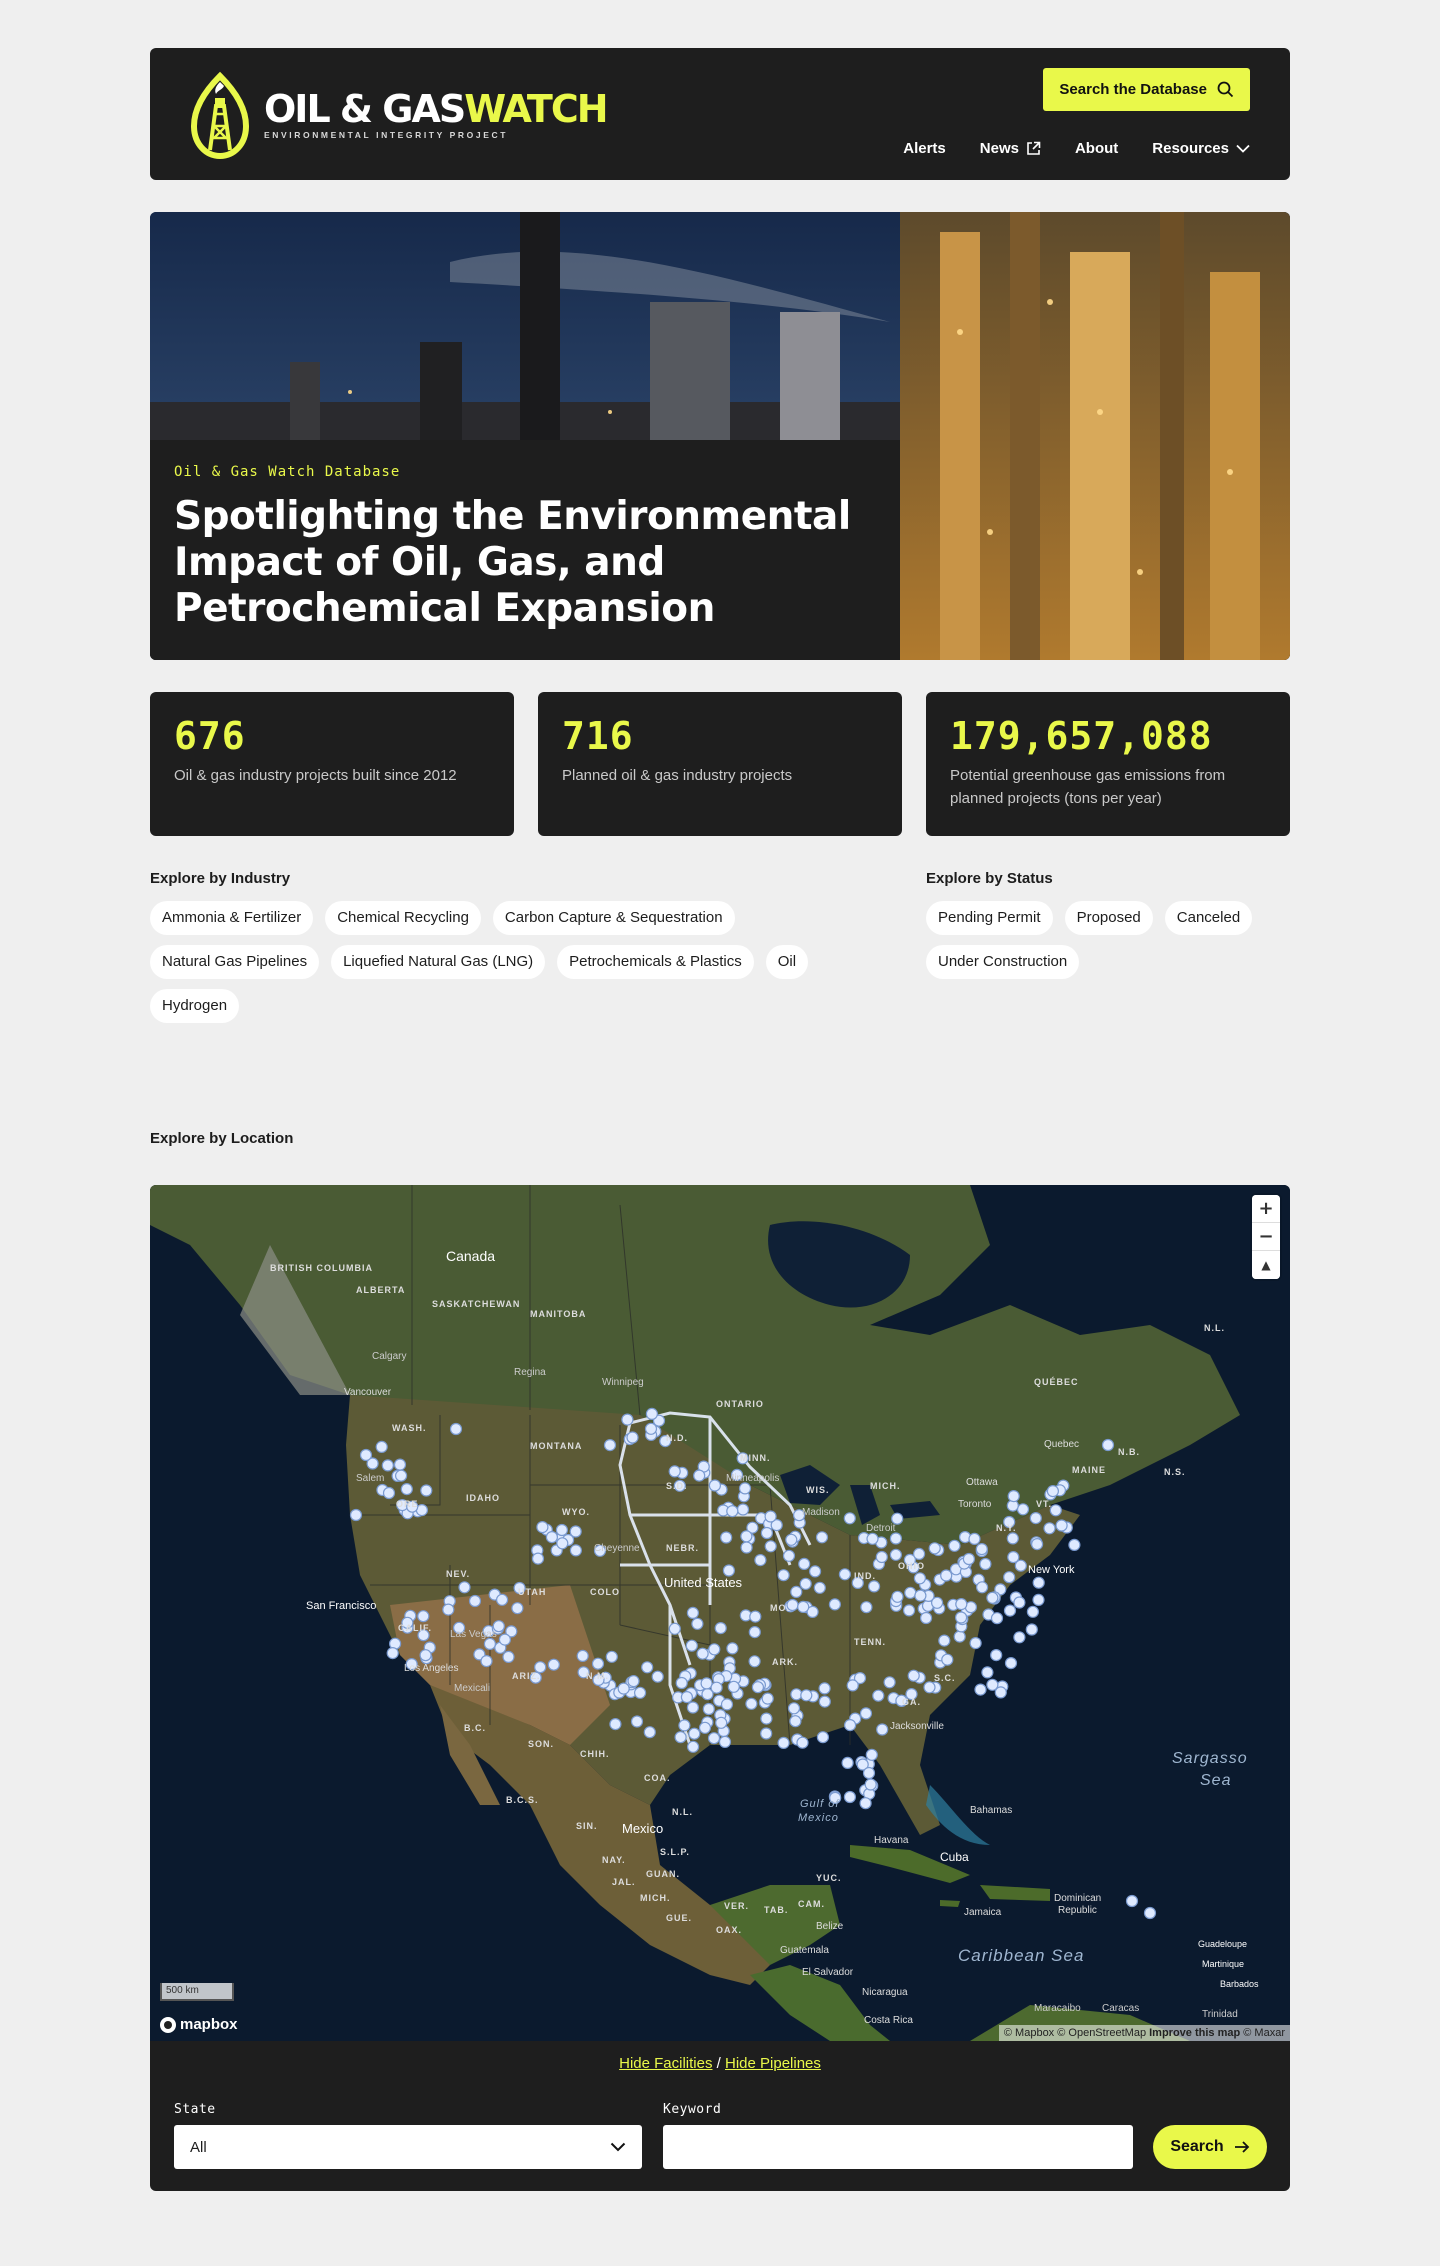 The height and width of the screenshot is (2266, 1440). Describe the element at coordinates (438, 962) in the screenshot. I see `industry-chip: Liquefied Natural Gas (LNG)` at that location.